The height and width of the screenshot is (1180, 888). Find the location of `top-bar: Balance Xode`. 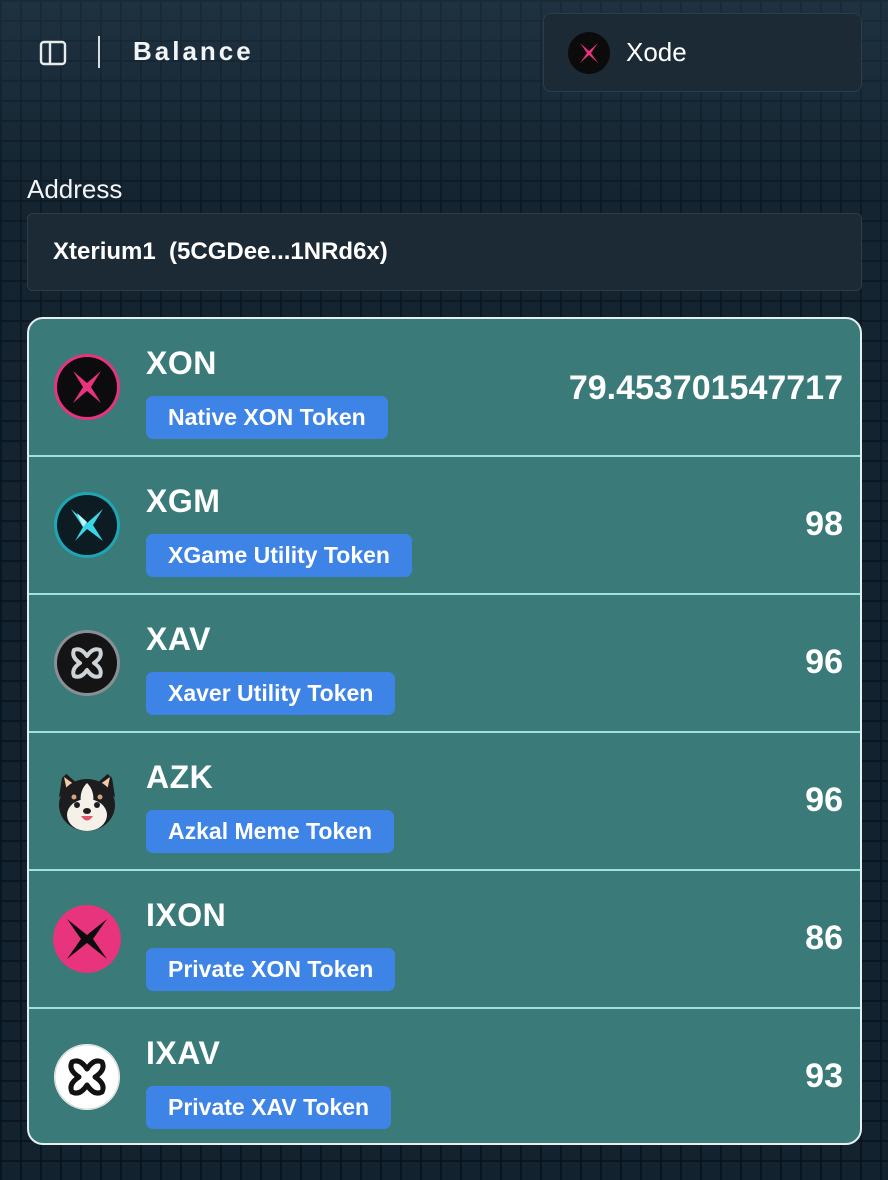

top-bar: Balance Xode is located at coordinates (444, 50).